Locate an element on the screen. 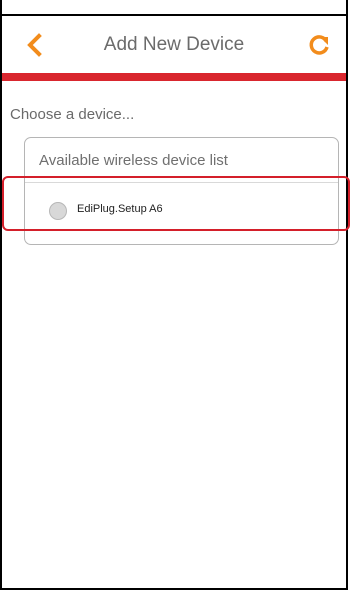 Image resolution: width=350 pixels, height=592 pixels. device-list-title: Available wireless device list is located at coordinates (133, 160).